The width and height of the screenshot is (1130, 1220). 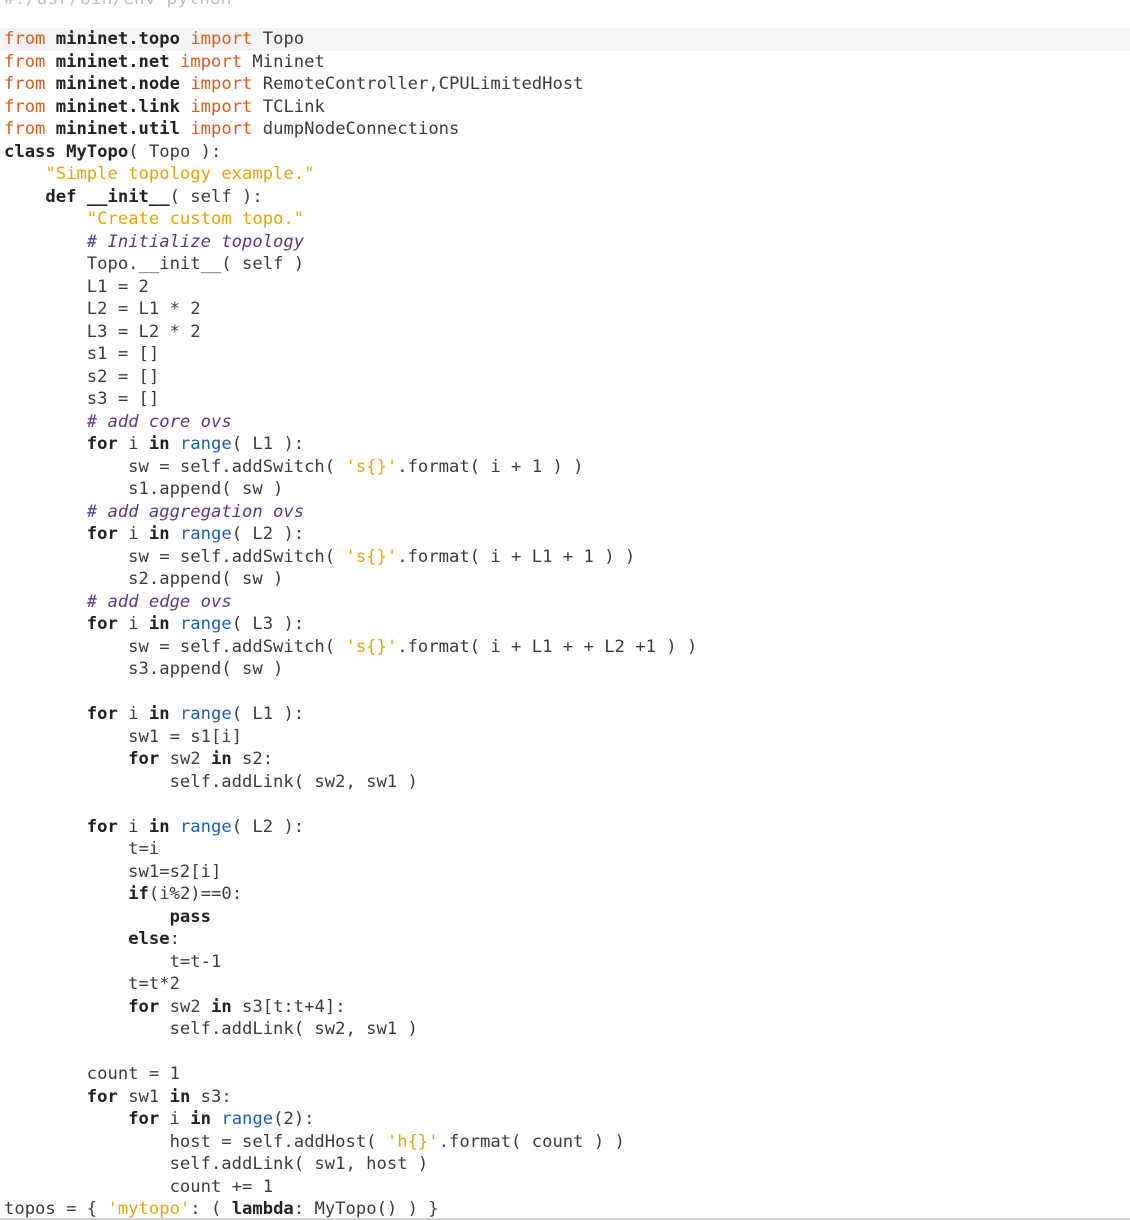 I want to click on code-line: for i in range( L3 ):, so click(x=350, y=624).